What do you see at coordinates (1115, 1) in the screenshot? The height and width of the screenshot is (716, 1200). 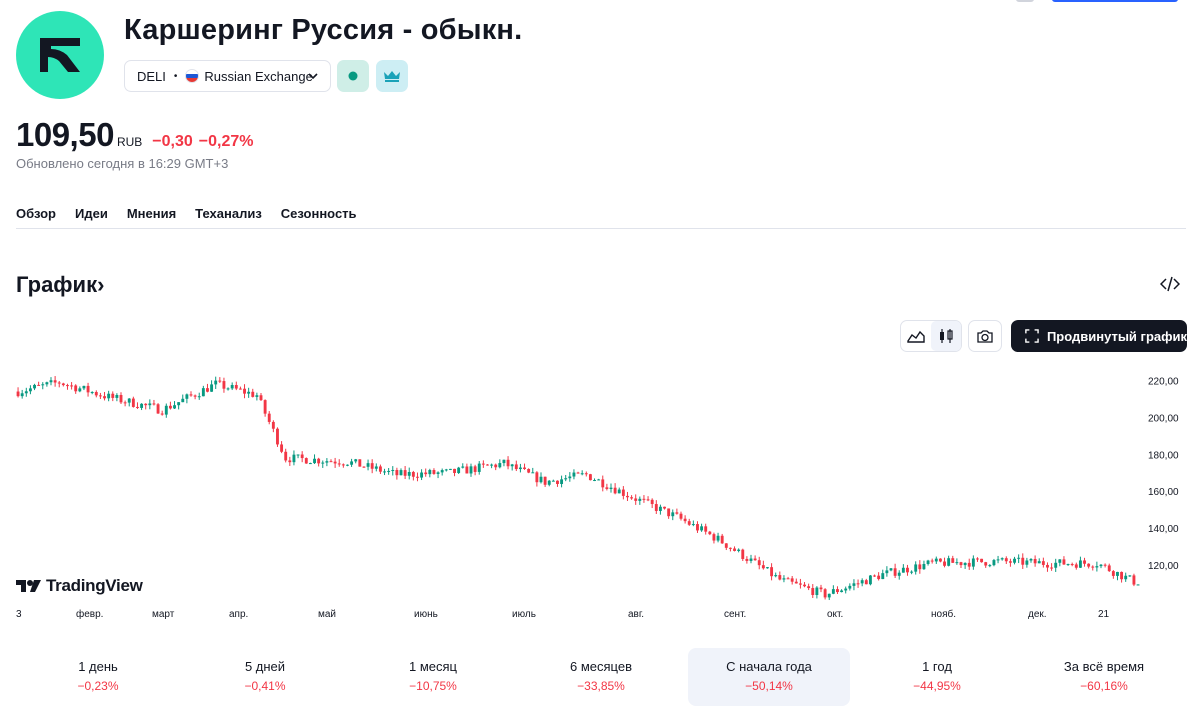 I see `top-action-artifact` at bounding box center [1115, 1].